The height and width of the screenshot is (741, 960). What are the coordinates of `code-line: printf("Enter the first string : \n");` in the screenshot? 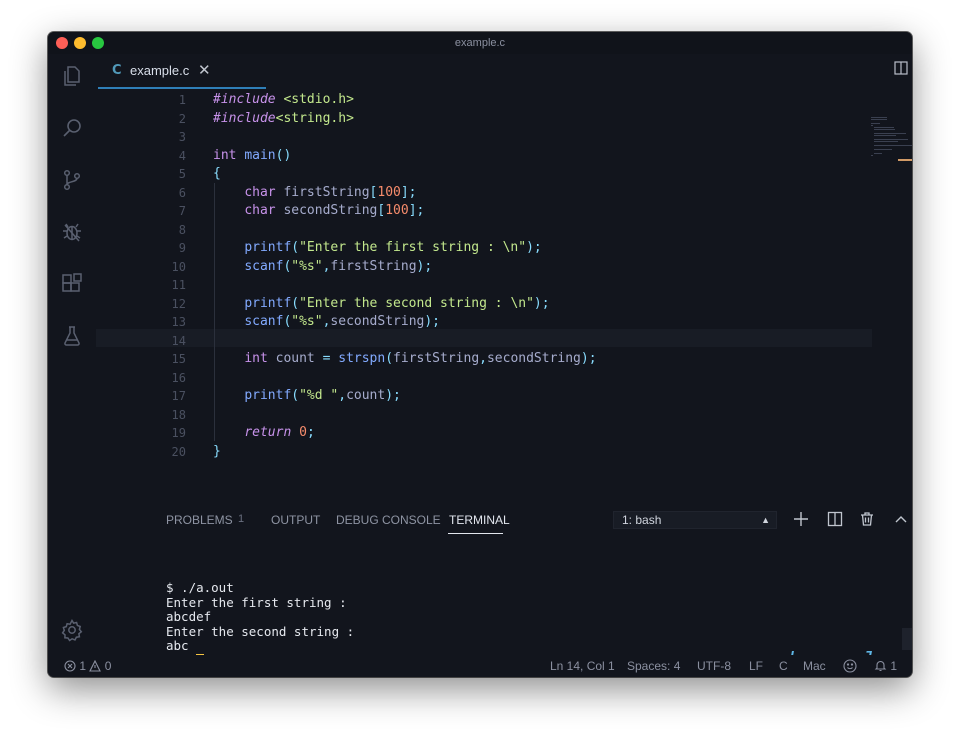 It's located at (393, 247).